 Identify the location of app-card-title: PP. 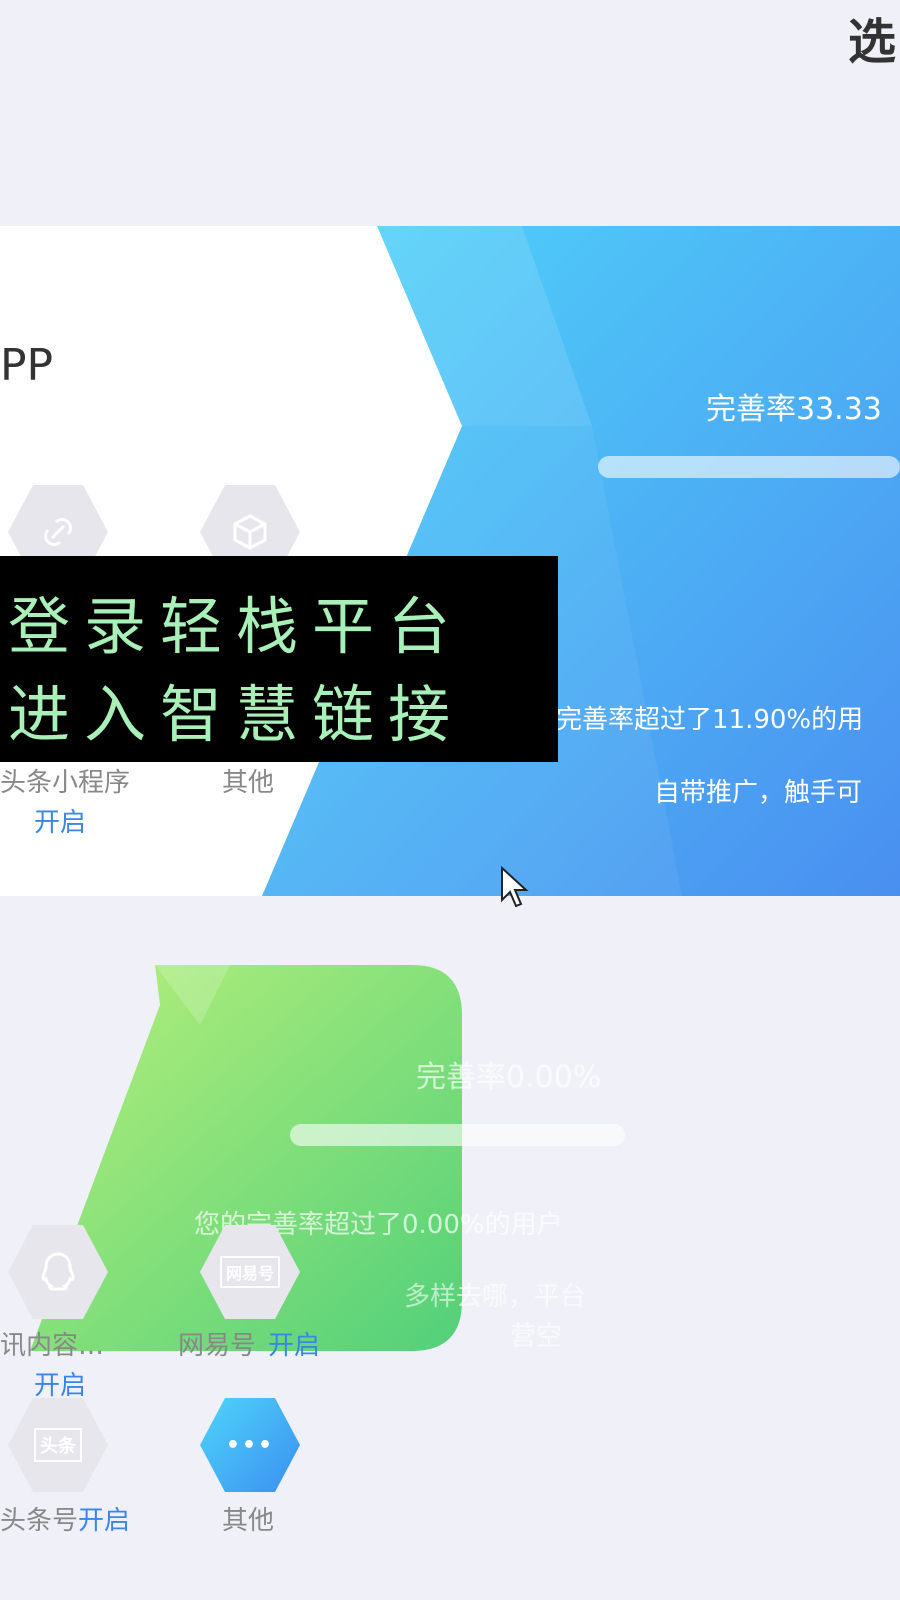
(27, 365).